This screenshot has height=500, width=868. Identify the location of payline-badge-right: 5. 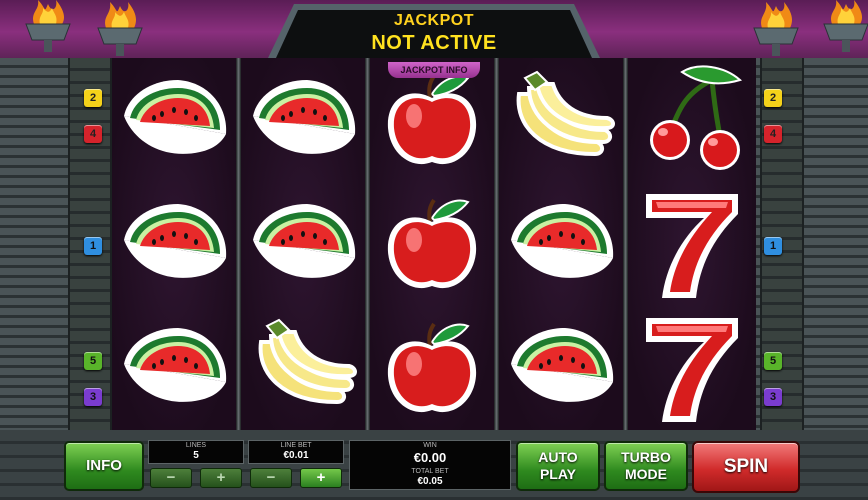
(773, 361).